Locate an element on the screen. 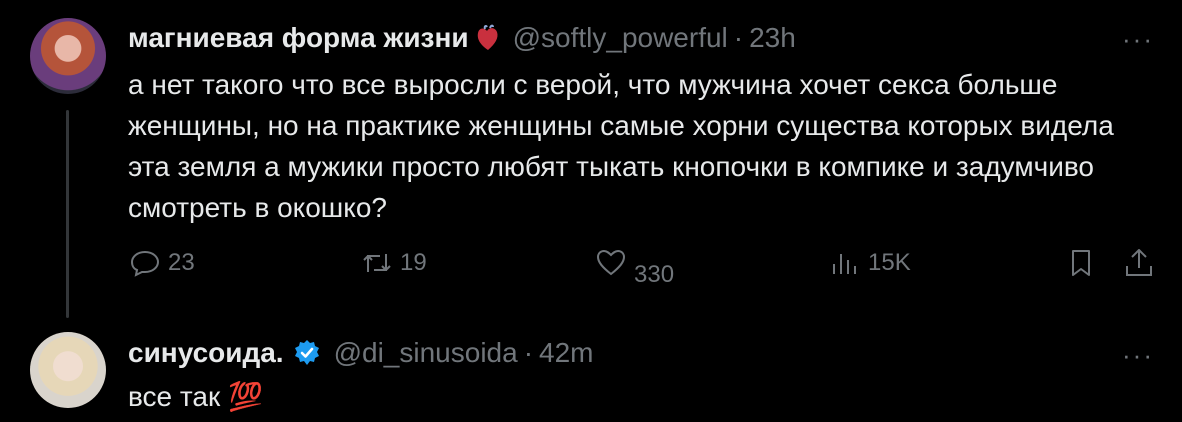 The width and height of the screenshot is (1182, 422). reply-button: 23 is located at coordinates (161, 263).